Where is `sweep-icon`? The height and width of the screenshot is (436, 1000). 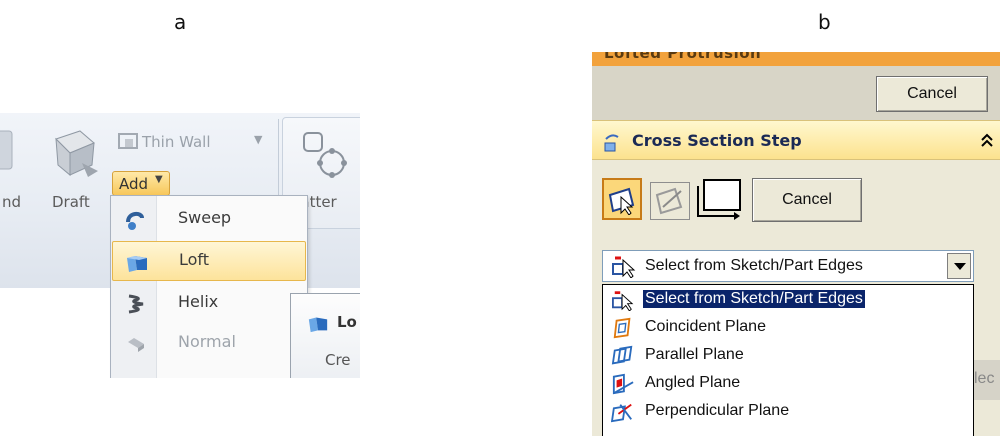
sweep-icon is located at coordinates (135, 220).